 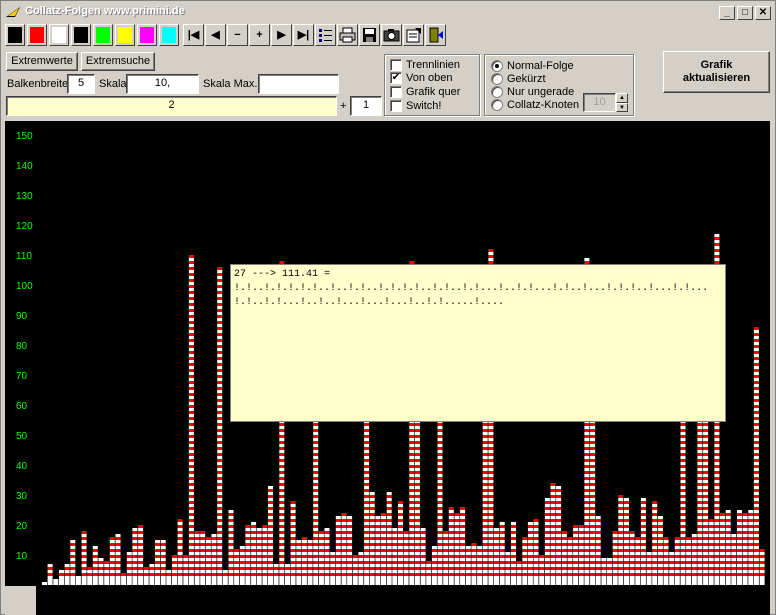 I want to click on extremwerte-button: Extremwerte, so click(x=42, y=61).